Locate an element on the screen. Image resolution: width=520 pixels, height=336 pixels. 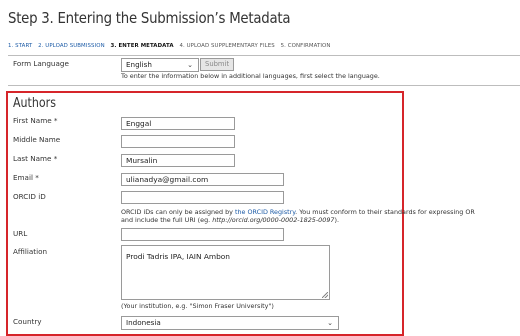
affiliation-value: Prodi Tadris IPA, IAIN Ambon is located at coordinates (178, 256).